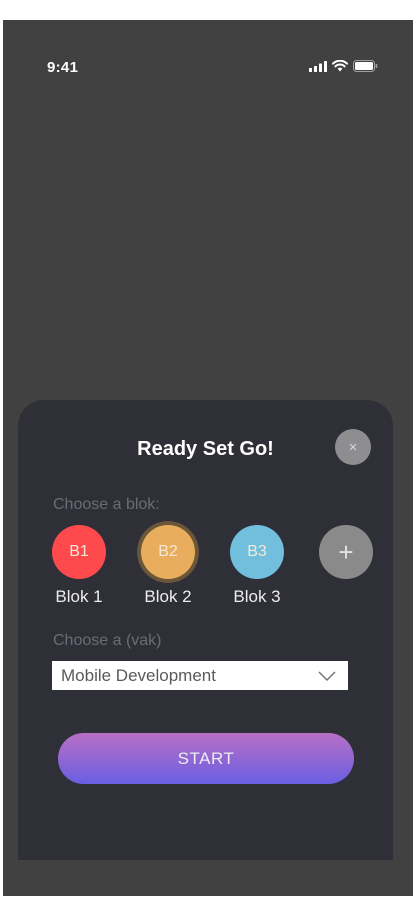  I want to click on blok-option-1: B1 Blok 1, so click(79, 569).